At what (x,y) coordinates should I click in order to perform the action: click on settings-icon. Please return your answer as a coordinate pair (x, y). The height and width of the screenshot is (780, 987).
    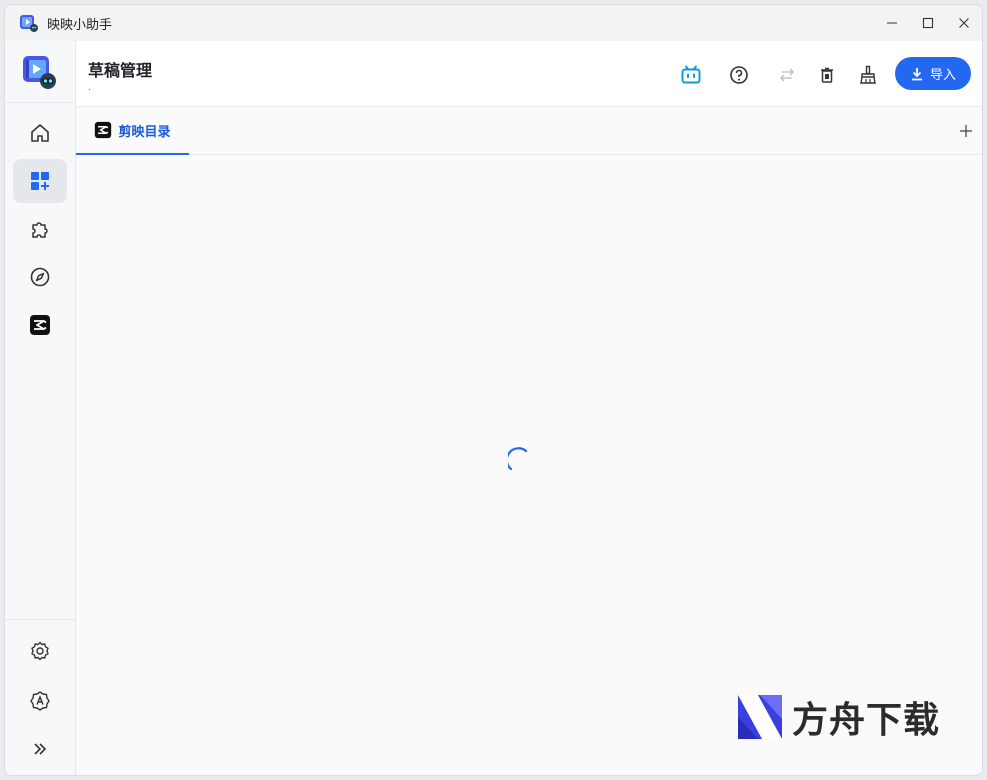
    Looking at the image, I should click on (40, 651).